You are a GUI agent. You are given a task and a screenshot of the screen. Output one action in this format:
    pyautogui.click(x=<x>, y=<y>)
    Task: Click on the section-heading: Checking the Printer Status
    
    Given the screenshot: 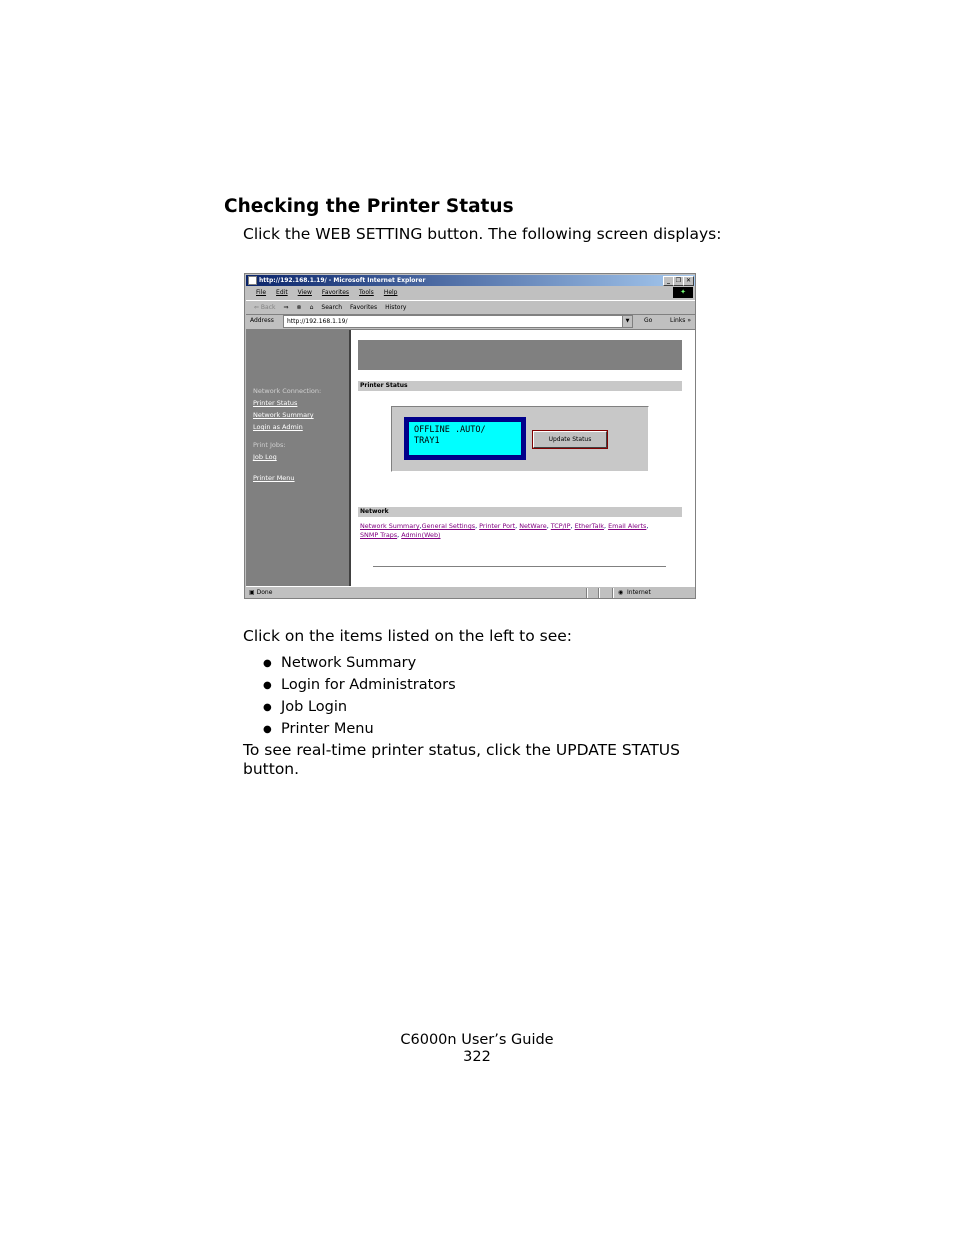 What is the action you would take?
    pyautogui.click(x=369, y=206)
    